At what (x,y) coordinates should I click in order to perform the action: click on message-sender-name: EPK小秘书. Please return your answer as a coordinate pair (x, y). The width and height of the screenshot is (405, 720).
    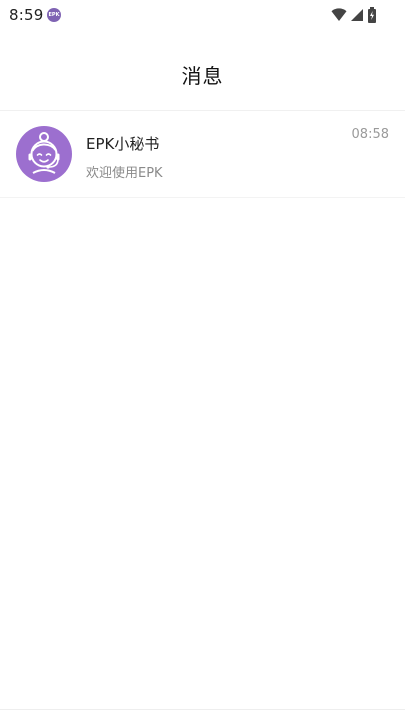
    Looking at the image, I should click on (123, 144).